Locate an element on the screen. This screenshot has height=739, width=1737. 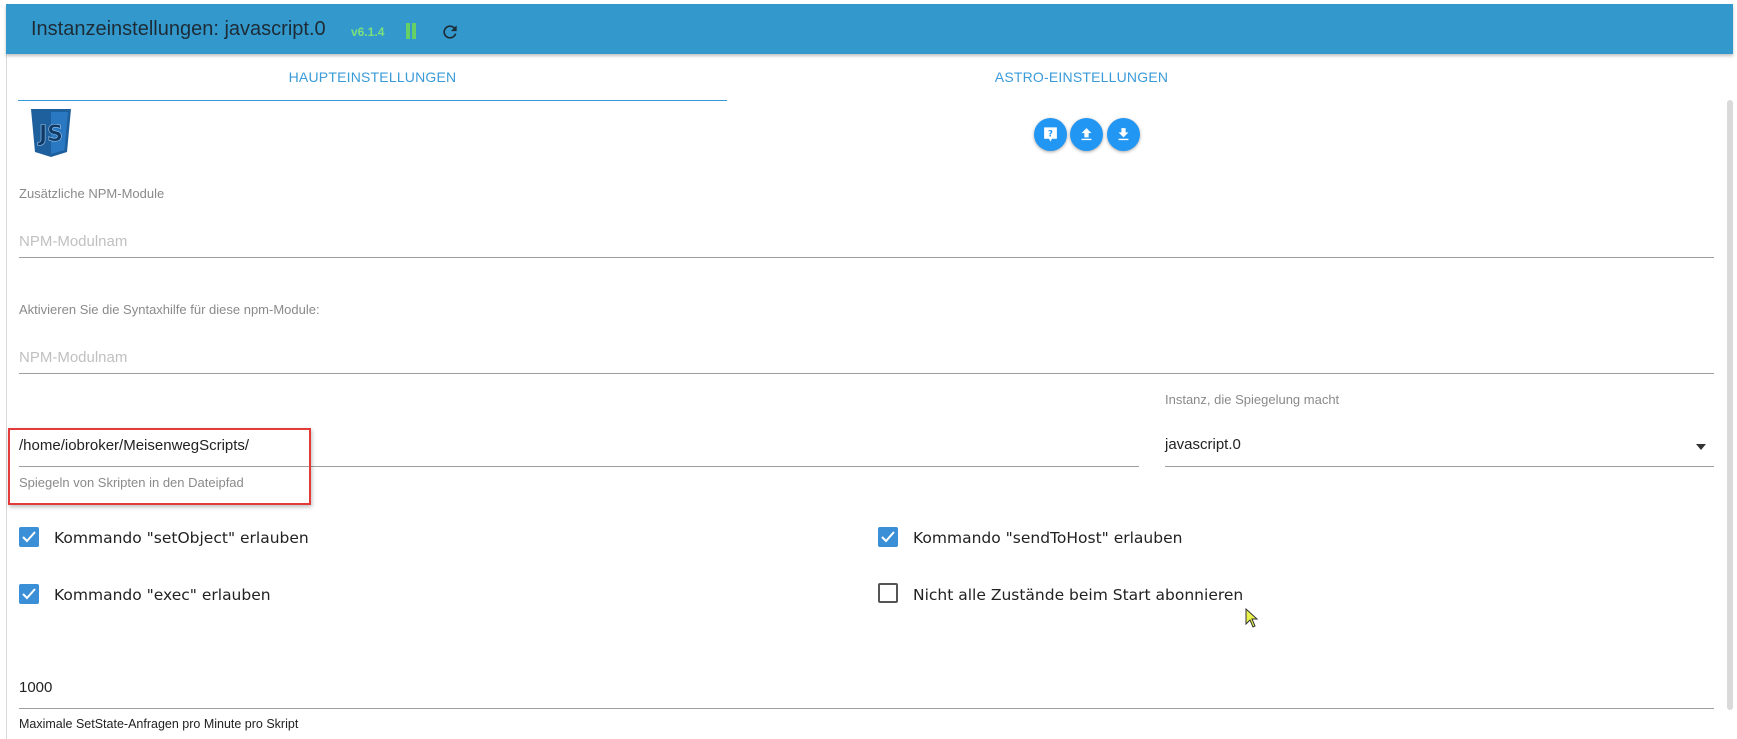
sendtohost-label: Kommando "sendToHost" erlauben is located at coordinates (1048, 538).